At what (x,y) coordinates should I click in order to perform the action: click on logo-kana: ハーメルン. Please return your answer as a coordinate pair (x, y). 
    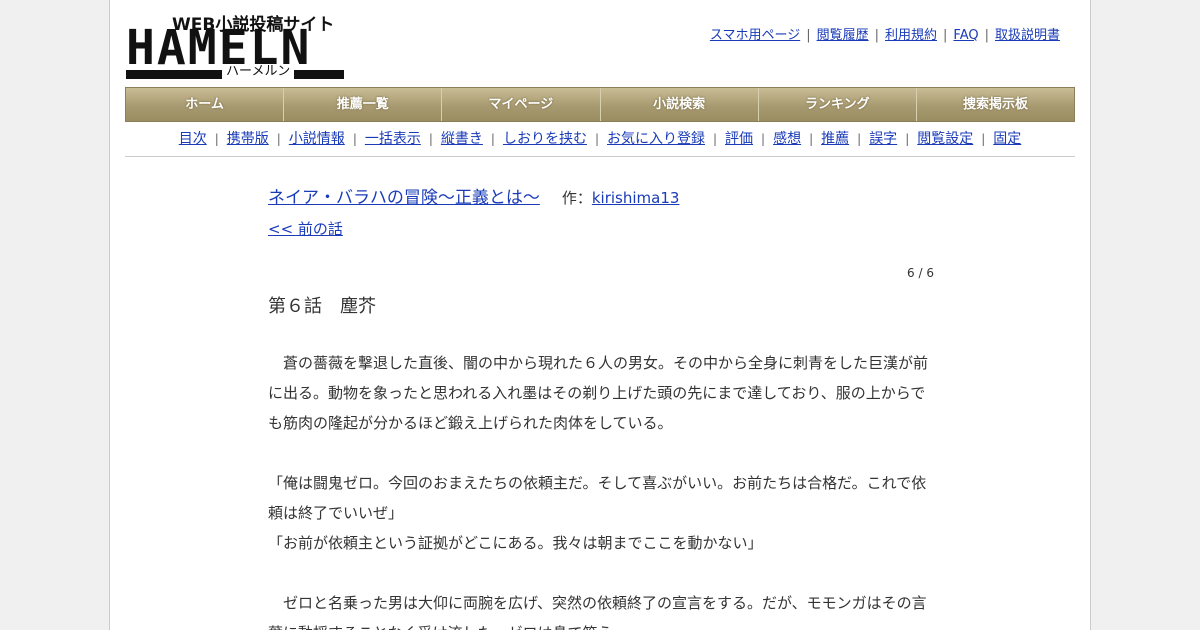
    Looking at the image, I should click on (258, 72).